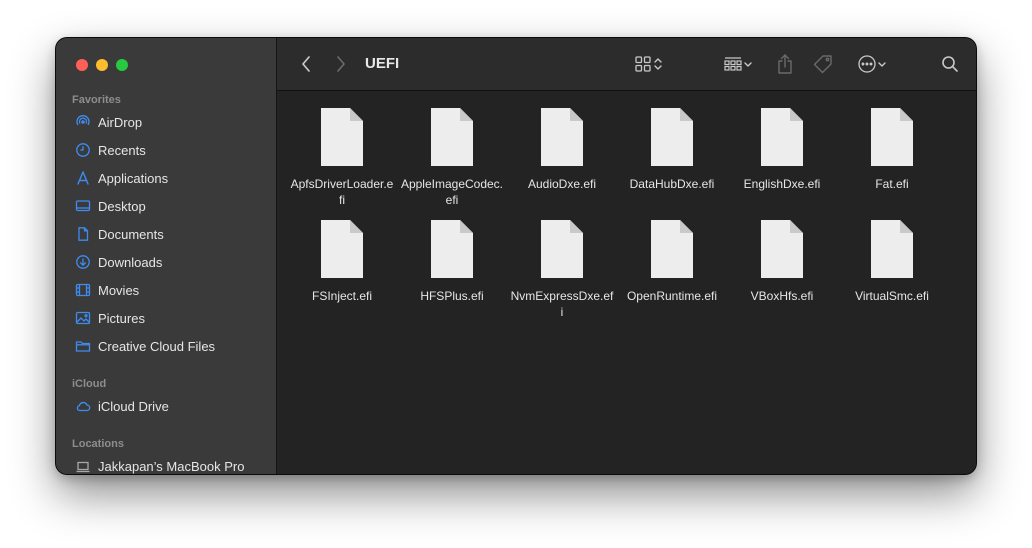 This screenshot has height=548, width=1032. What do you see at coordinates (133, 178) in the screenshot?
I see `sidebar-item-label: Applications` at bounding box center [133, 178].